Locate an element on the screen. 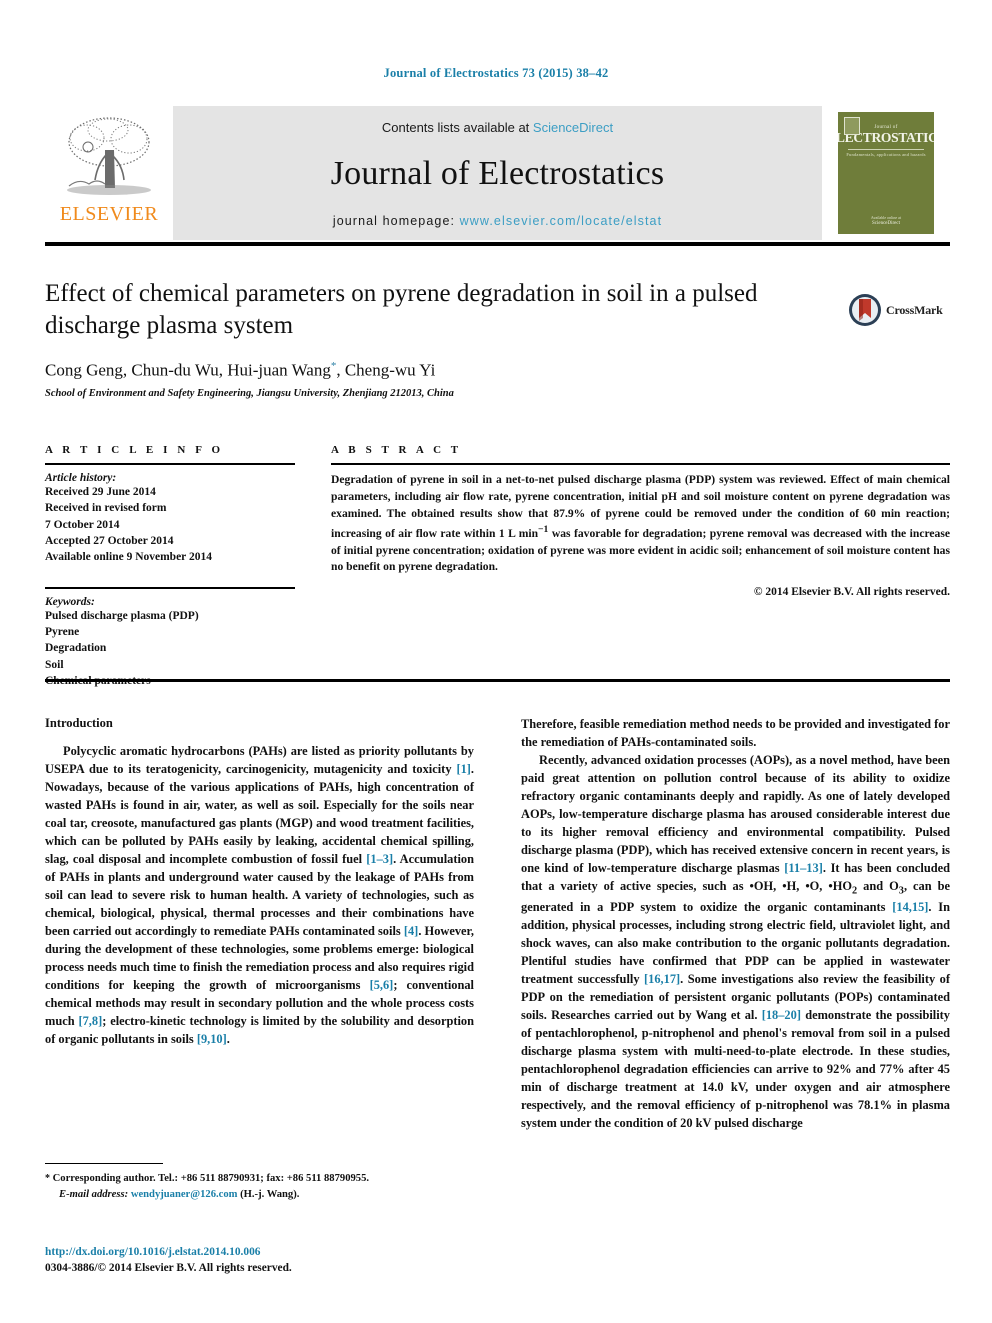  cover-tagline: Fundamentals, applications and hazards is located at coordinates (886, 154).